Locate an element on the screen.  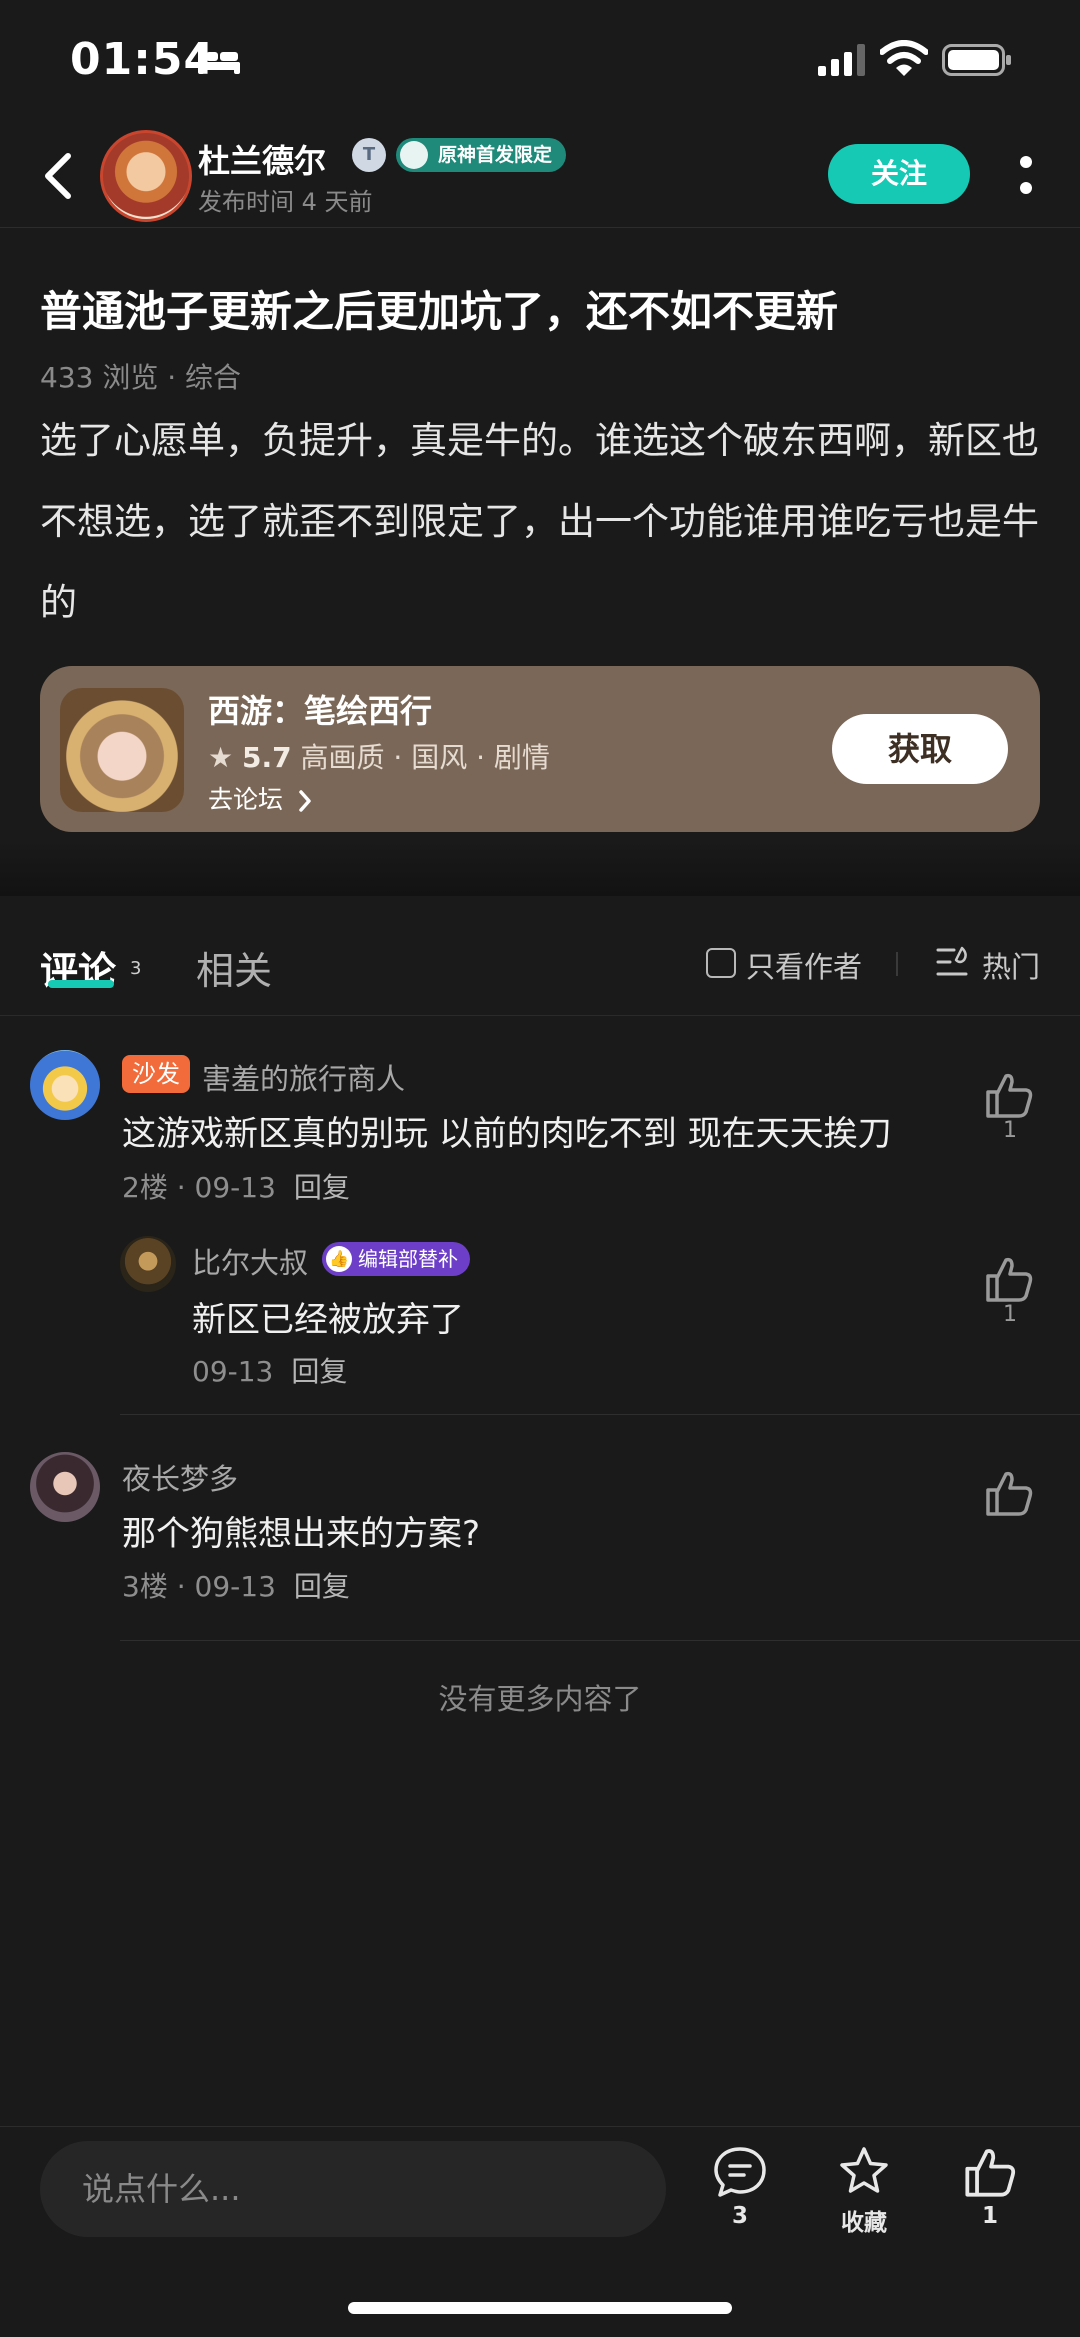
game-rating: 5.7 is located at coordinates (267, 757).